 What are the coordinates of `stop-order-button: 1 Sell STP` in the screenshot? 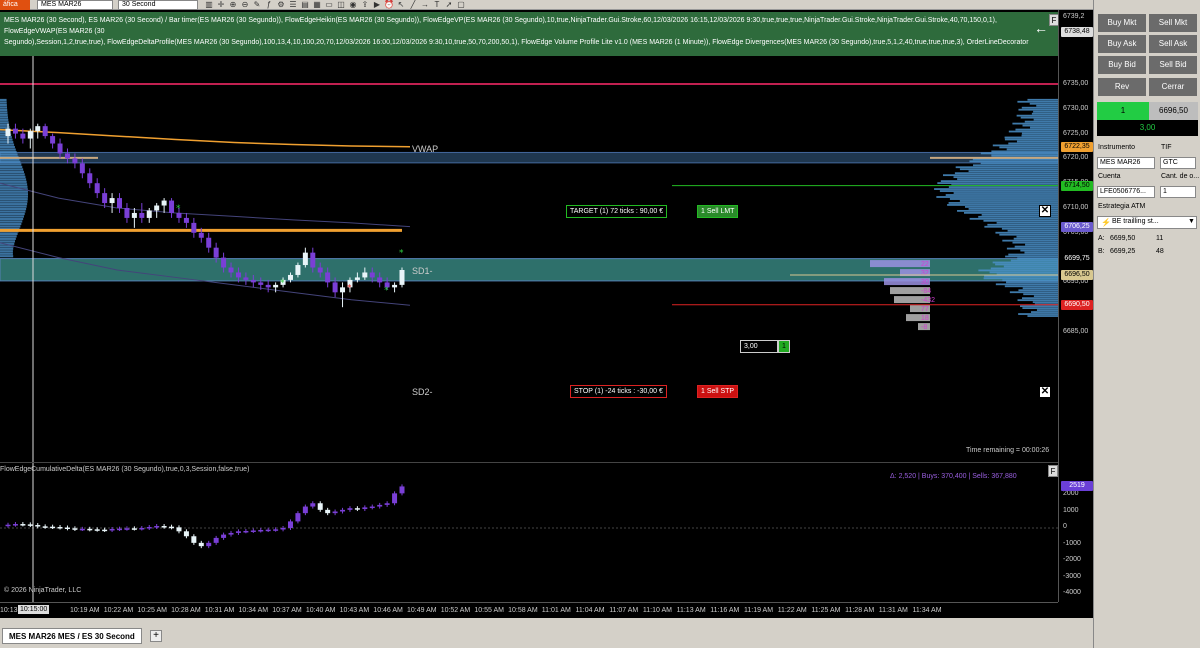 It's located at (718, 391).